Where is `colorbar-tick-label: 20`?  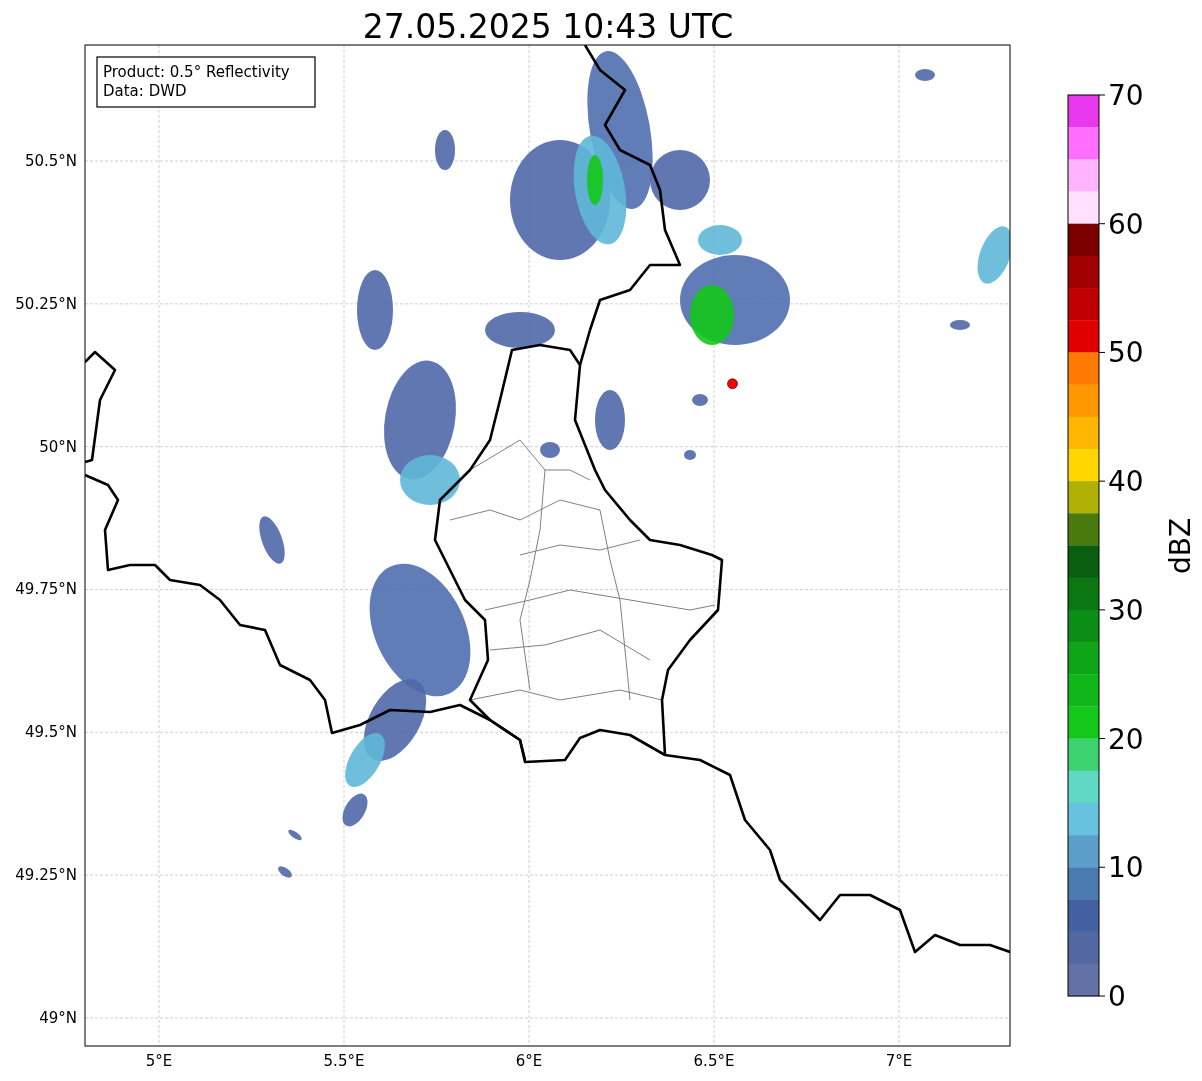 colorbar-tick-label: 20 is located at coordinates (1126, 739).